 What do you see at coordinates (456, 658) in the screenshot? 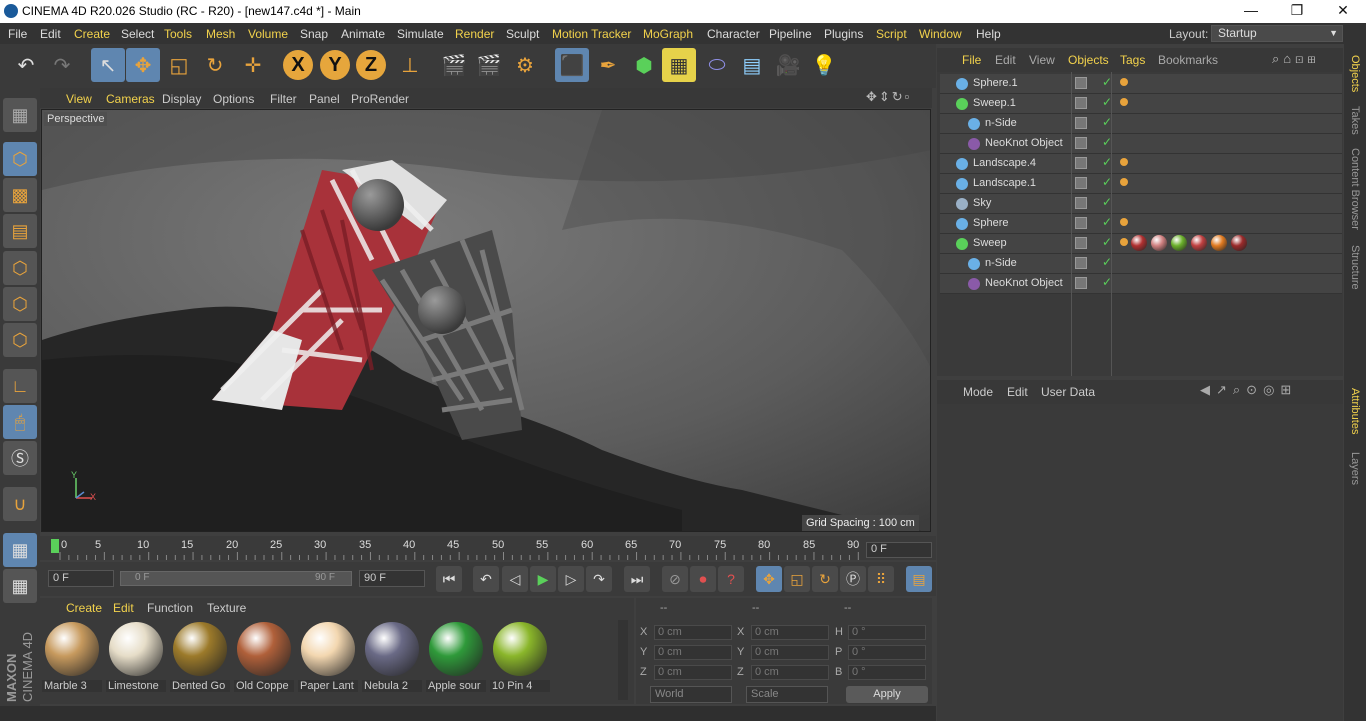
I see `material-swatch: Apple sour` at bounding box center [456, 658].